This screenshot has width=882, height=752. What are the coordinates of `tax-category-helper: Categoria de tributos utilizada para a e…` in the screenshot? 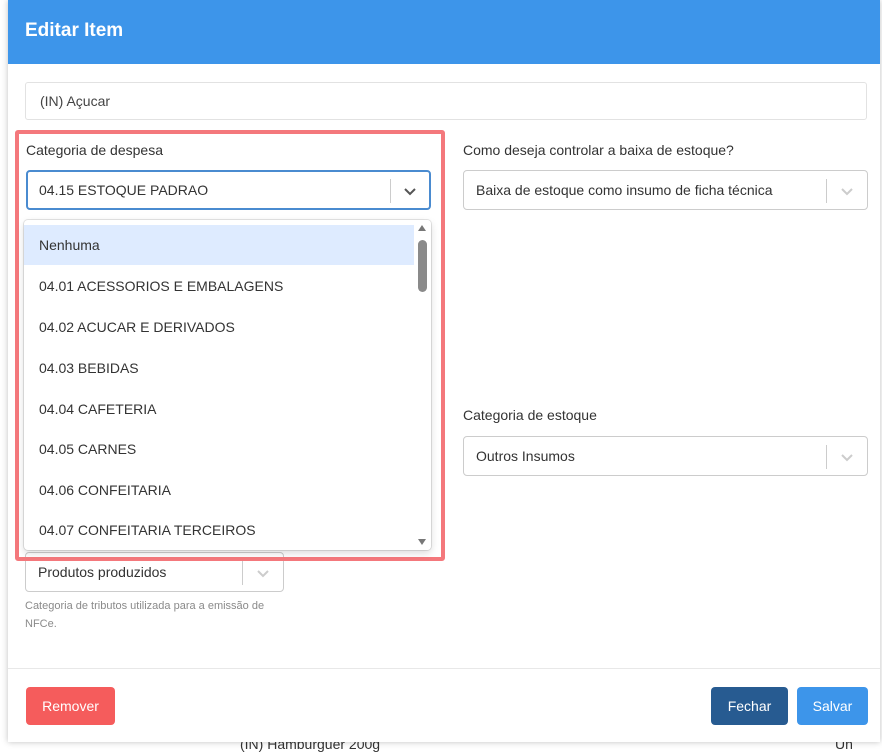 It's located at (145, 615).